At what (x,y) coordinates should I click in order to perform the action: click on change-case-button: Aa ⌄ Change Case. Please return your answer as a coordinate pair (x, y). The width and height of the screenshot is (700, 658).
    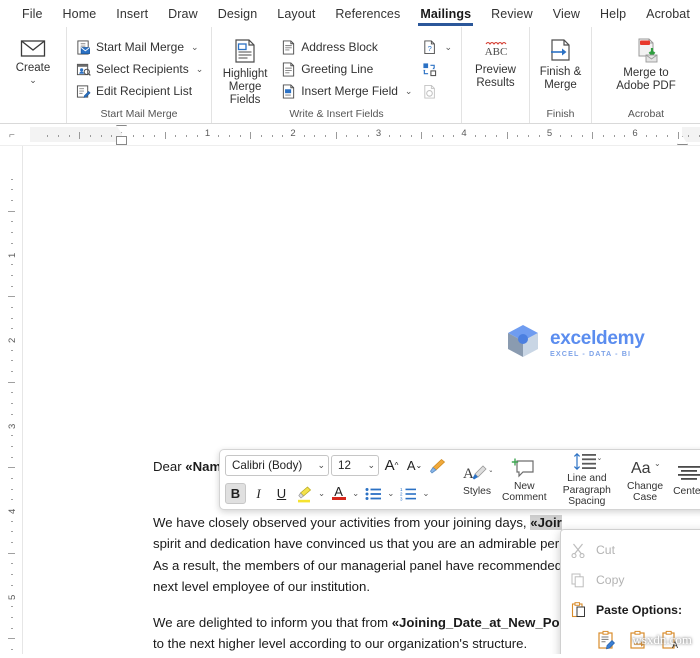
    Looking at the image, I should click on (645, 480).